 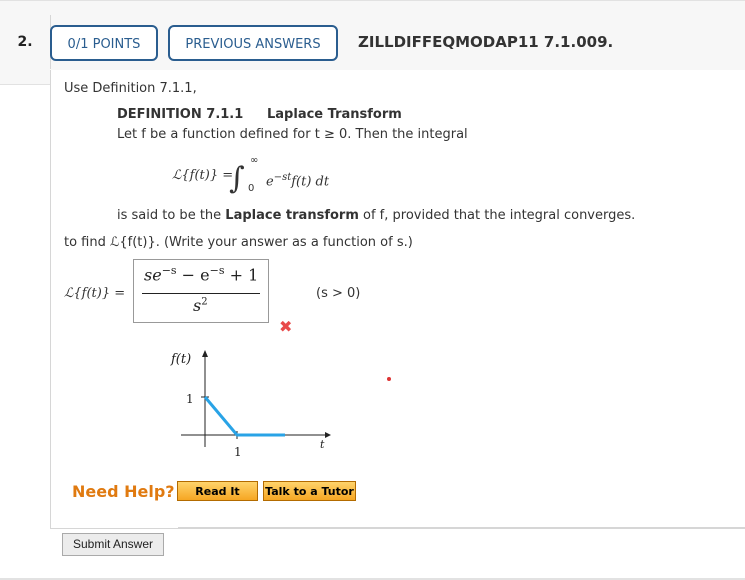 What do you see at coordinates (309, 491) in the screenshot?
I see `talk-to-tutor-button: Talk to a Tutor` at bounding box center [309, 491].